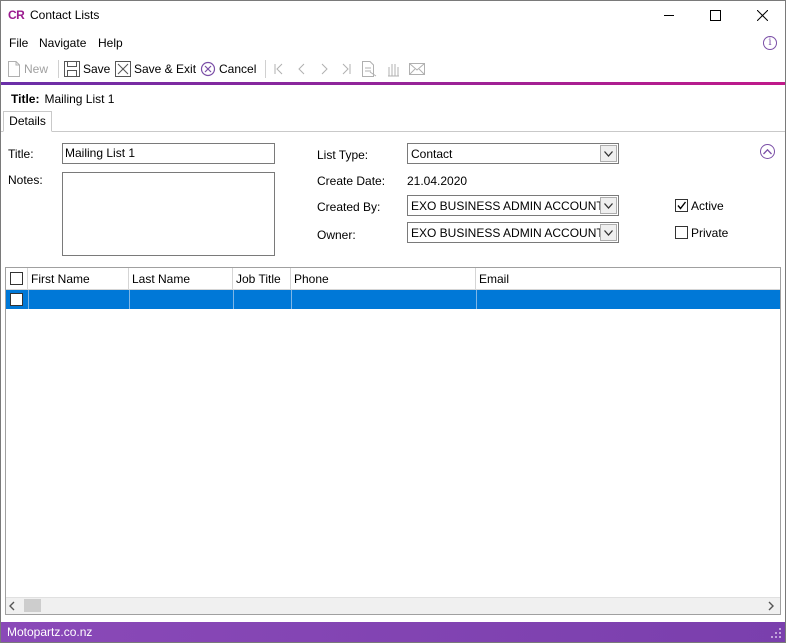 Image resolution: width=786 pixels, height=643 pixels. I want to click on minimize-button, so click(669, 15).